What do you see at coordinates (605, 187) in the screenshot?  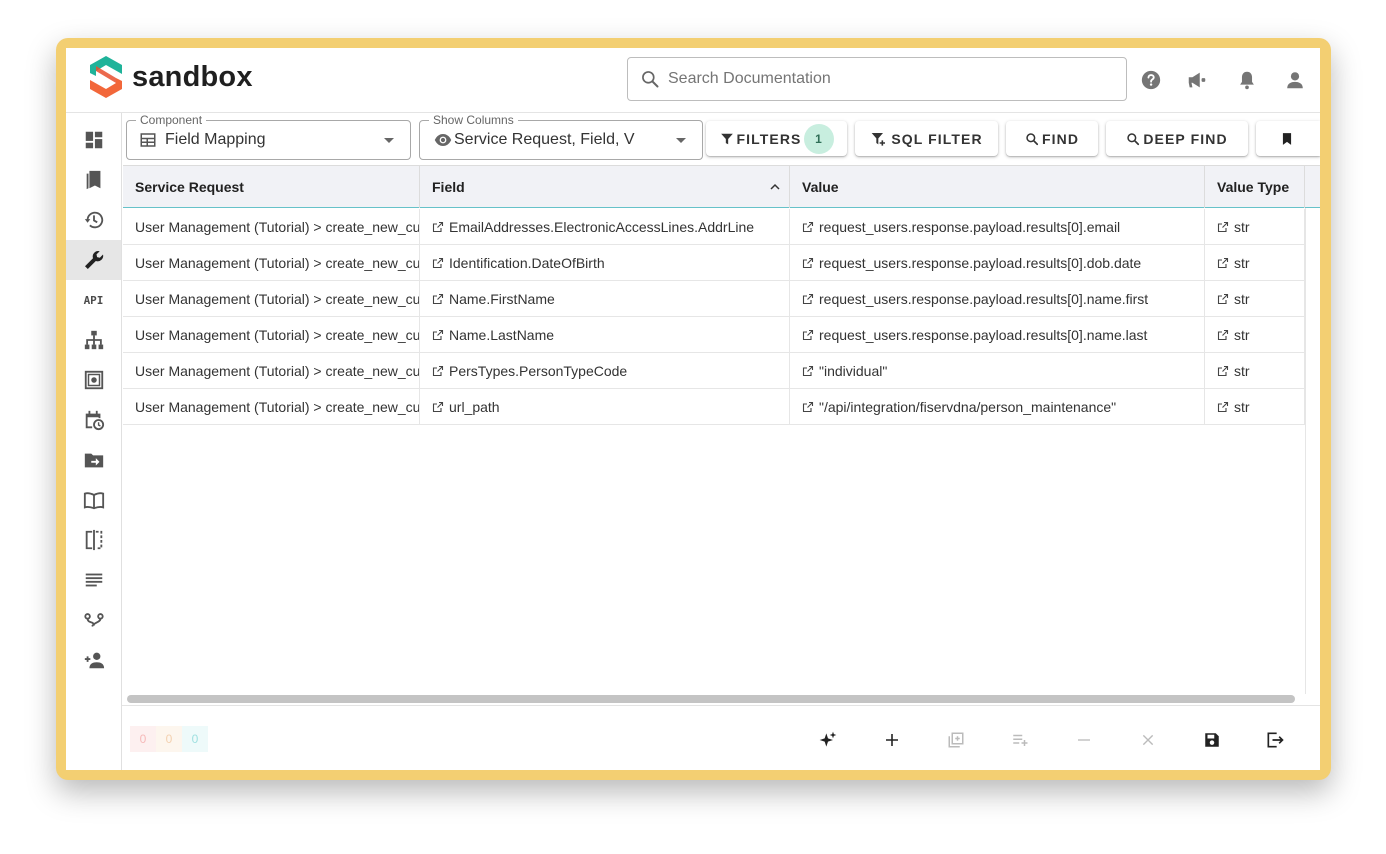 I see `column-header-field: Field` at bounding box center [605, 187].